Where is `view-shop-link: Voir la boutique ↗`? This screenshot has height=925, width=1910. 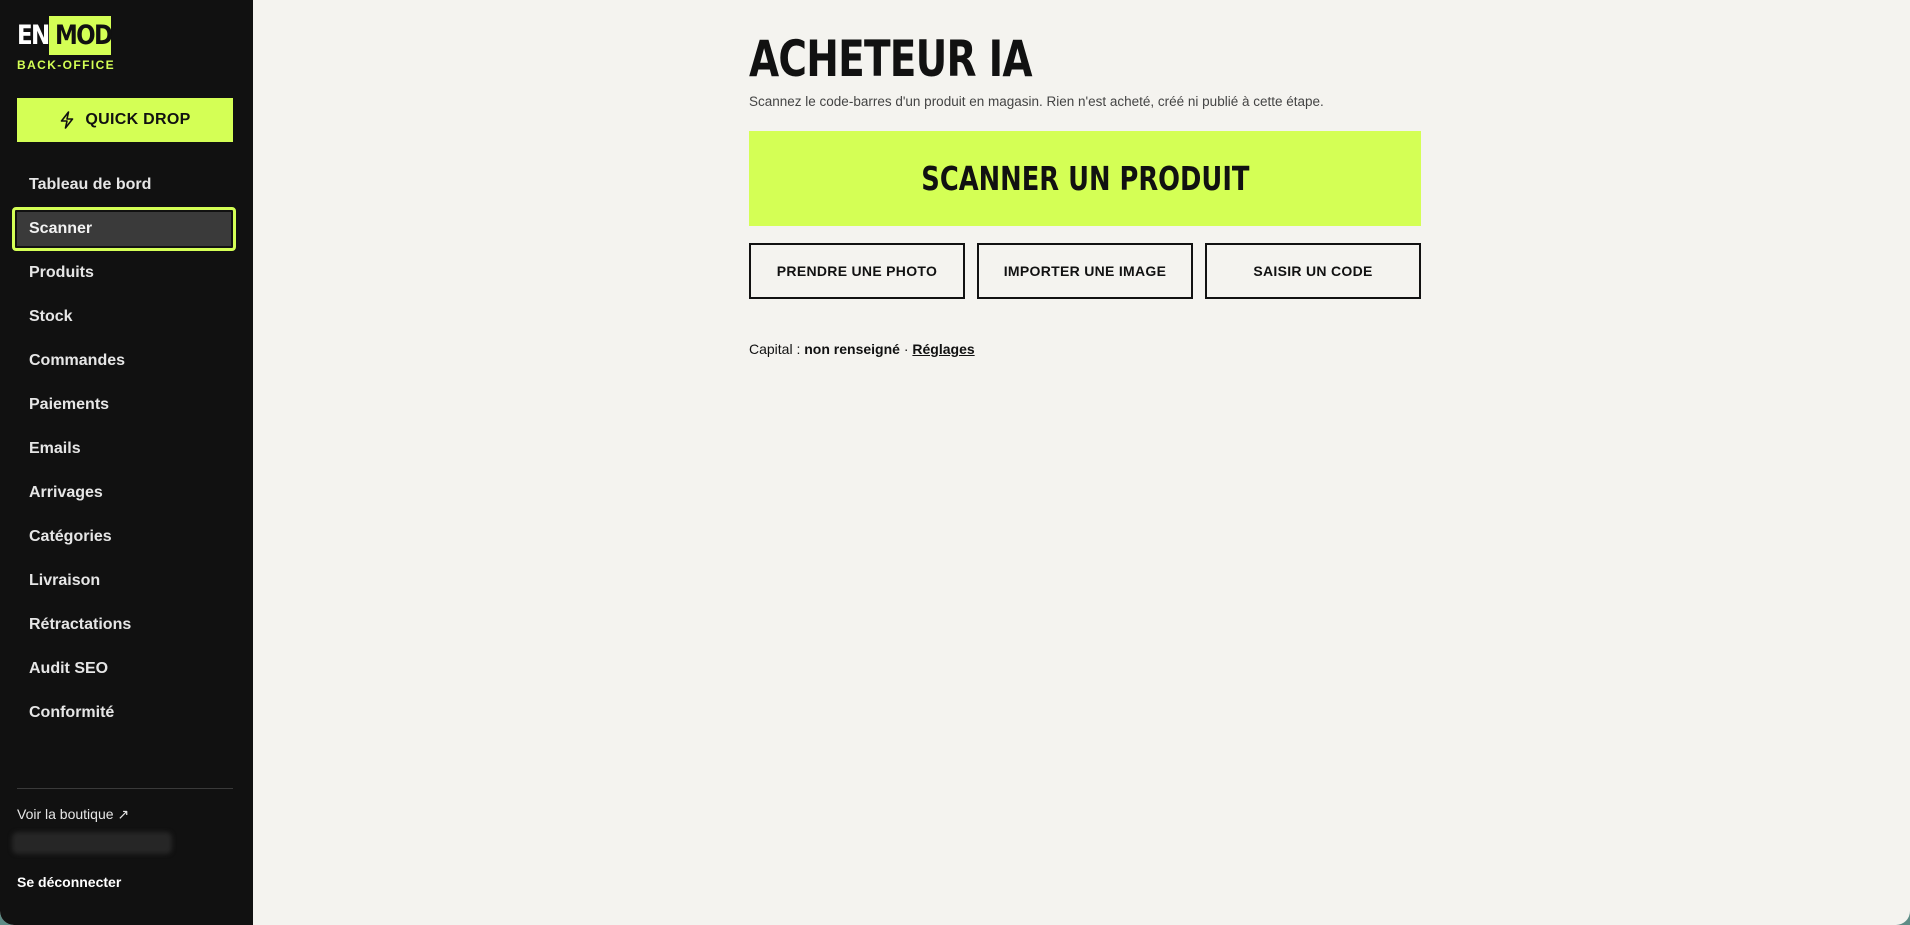 view-shop-link: Voir la boutique ↗ is located at coordinates (73, 814).